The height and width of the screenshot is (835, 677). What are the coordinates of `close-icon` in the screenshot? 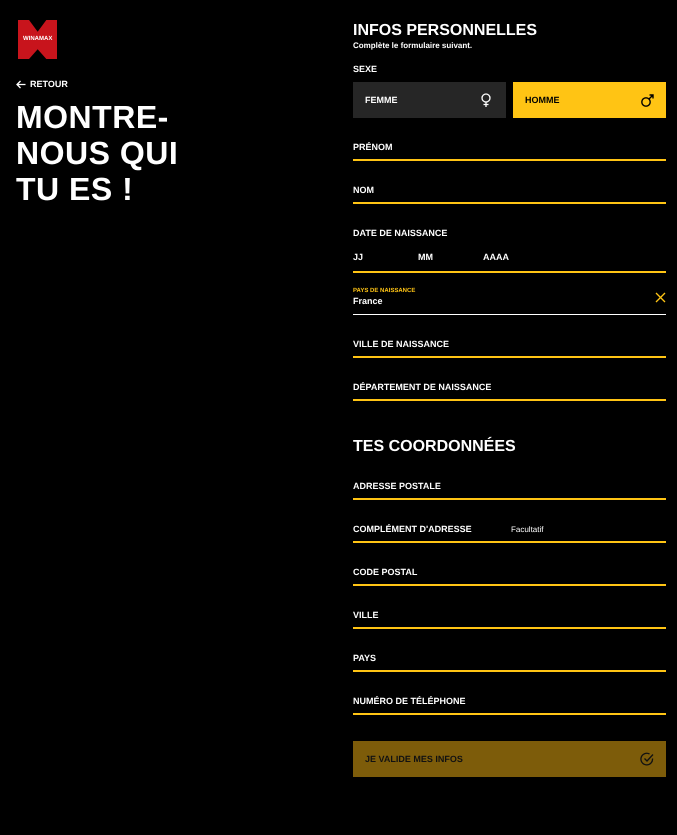 It's located at (660, 297).